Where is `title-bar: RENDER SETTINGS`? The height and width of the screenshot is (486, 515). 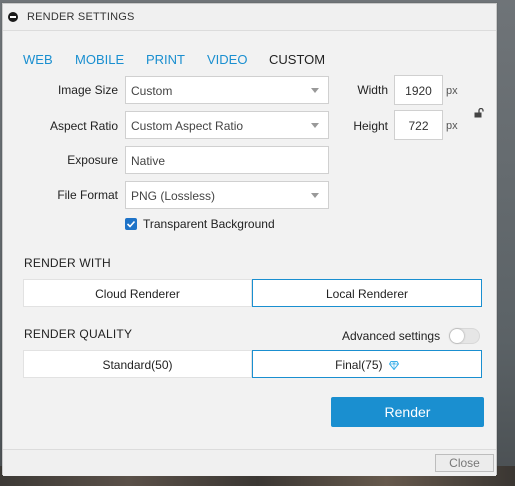
title-bar: RENDER SETTINGS is located at coordinates (249, 17).